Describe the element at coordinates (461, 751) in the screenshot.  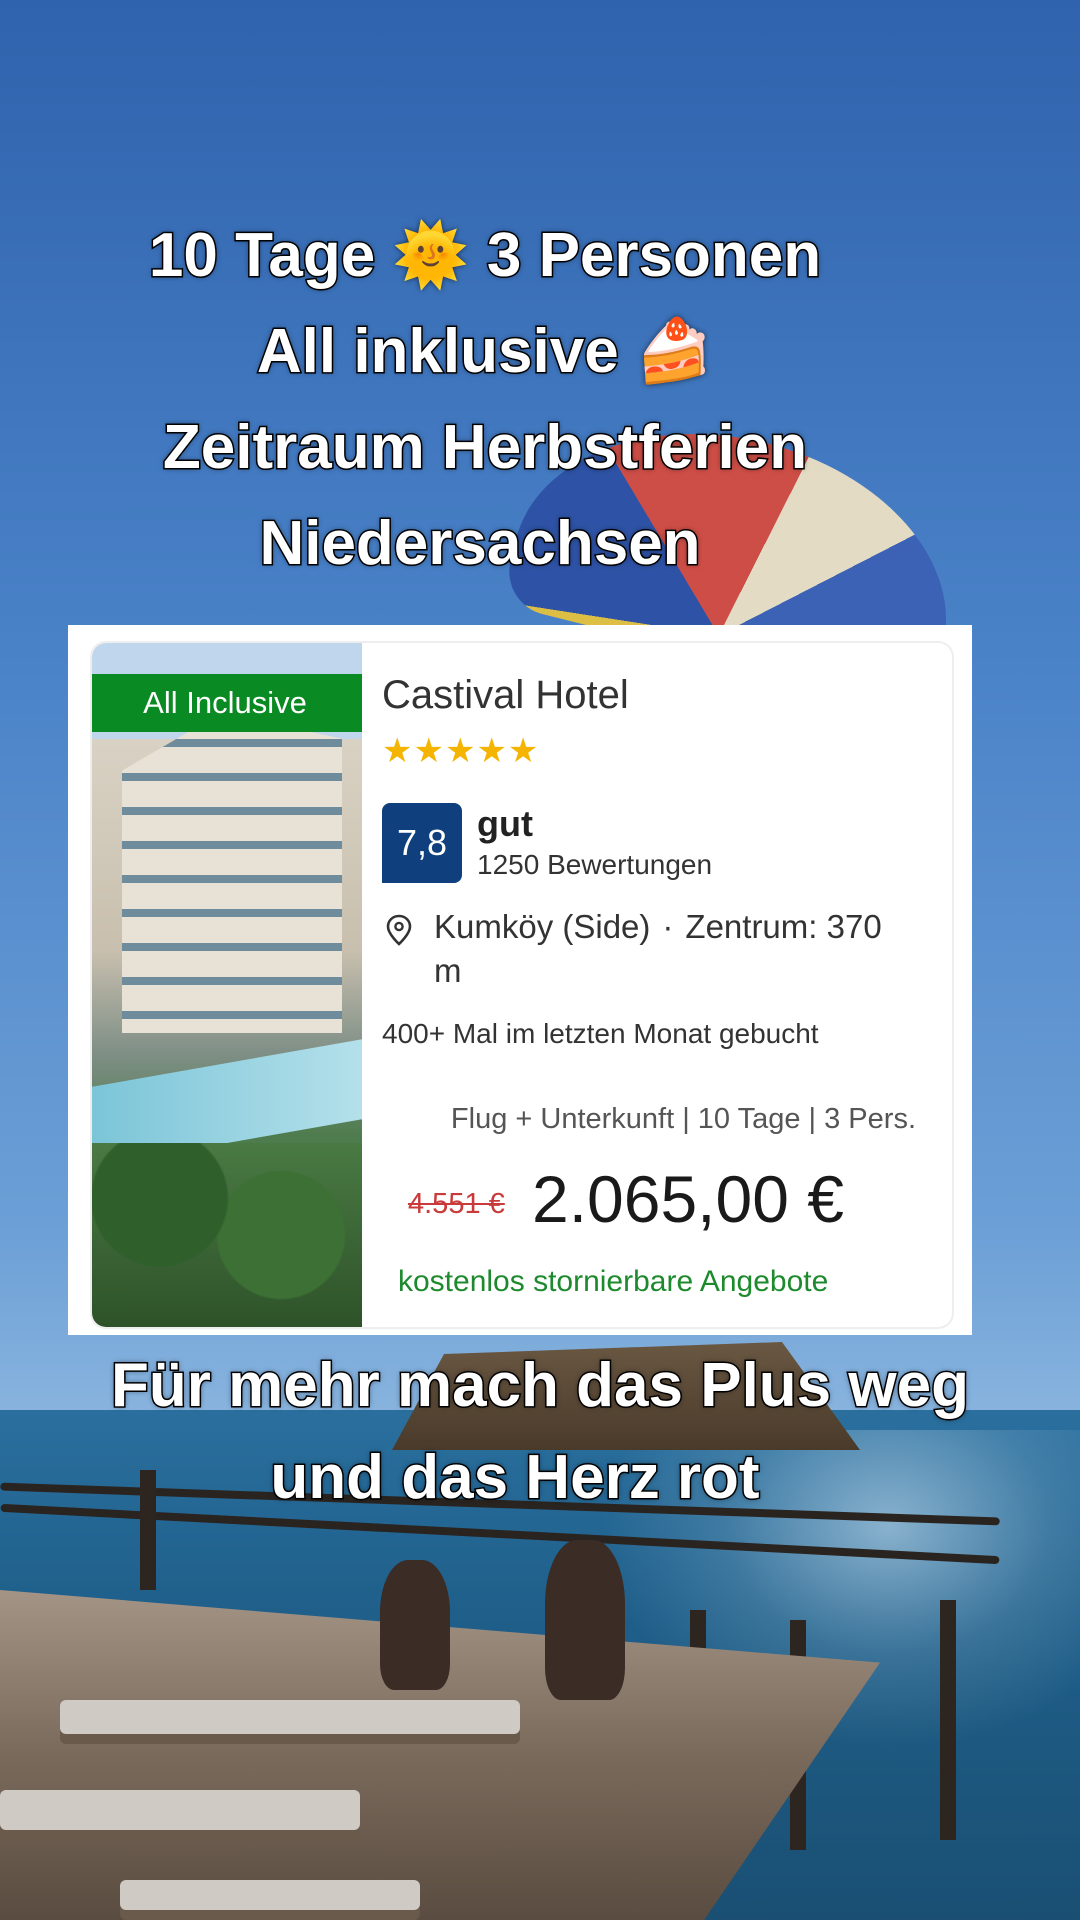
I see `star-rating-icon: ★★★★★` at that location.